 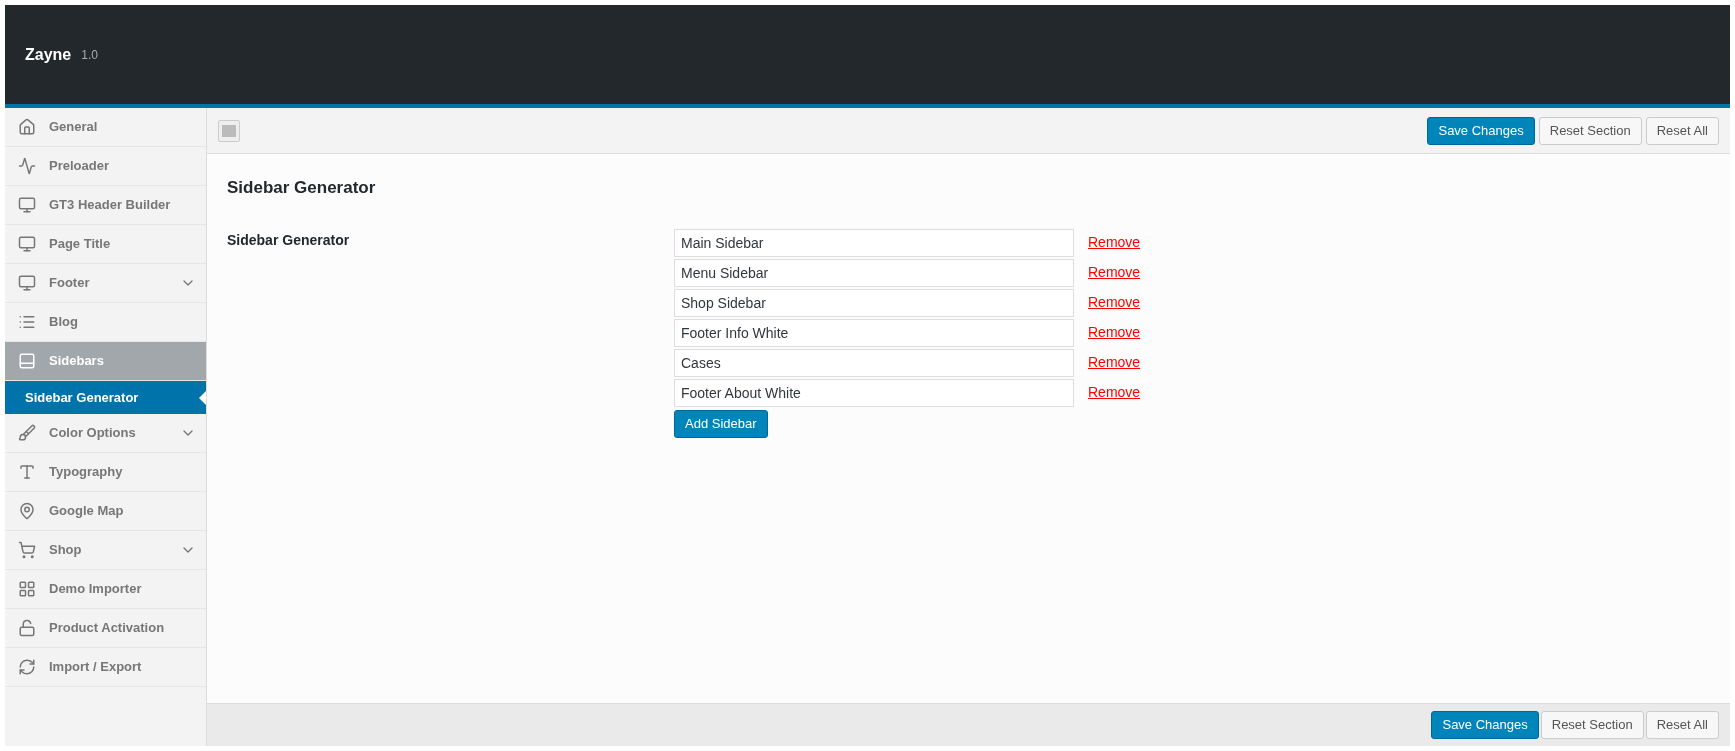 What do you see at coordinates (27, 322) in the screenshot?
I see `list-icon` at bounding box center [27, 322].